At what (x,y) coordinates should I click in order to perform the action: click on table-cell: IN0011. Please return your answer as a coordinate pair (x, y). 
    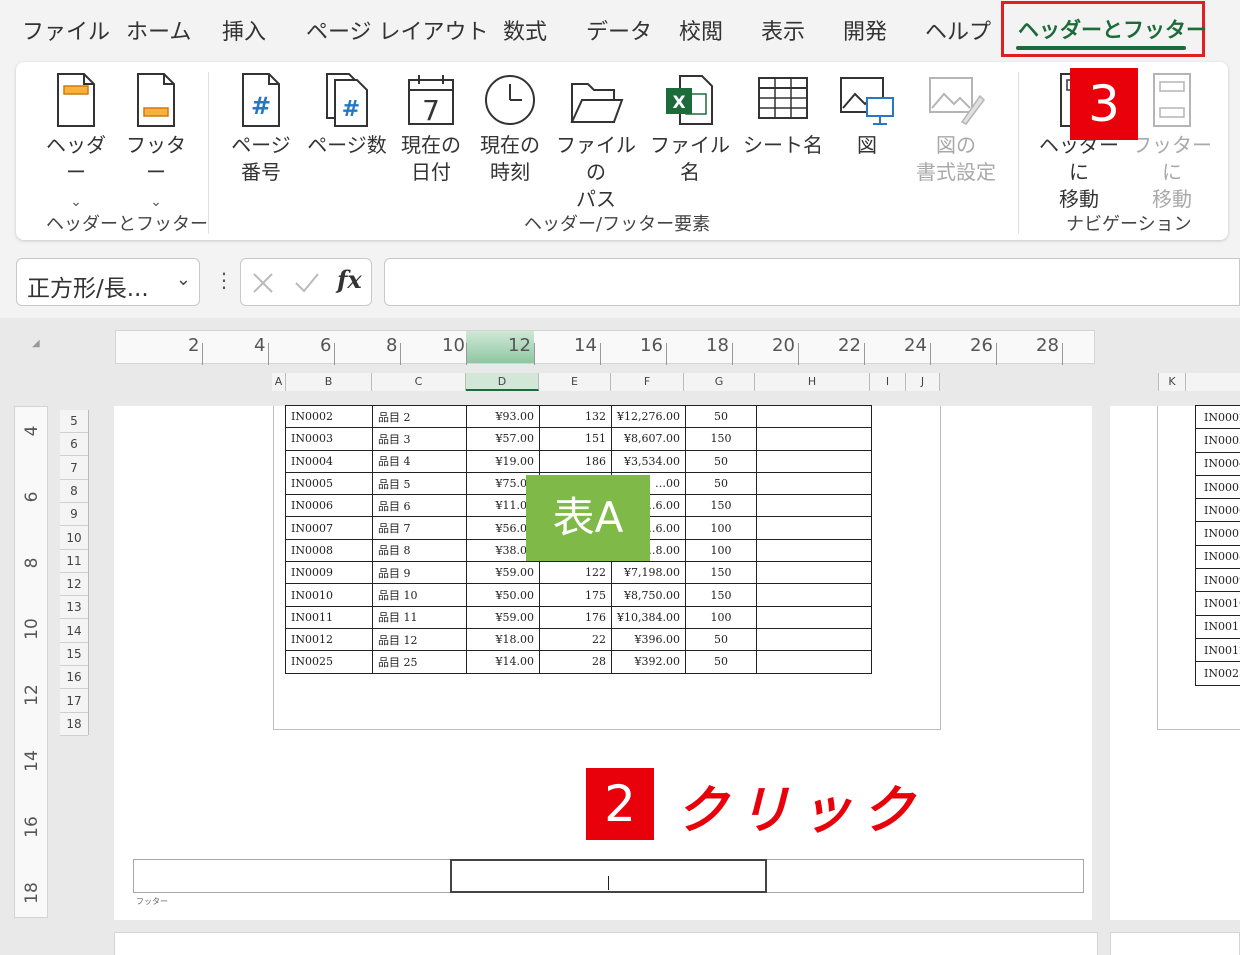
    Looking at the image, I should click on (1217, 626).